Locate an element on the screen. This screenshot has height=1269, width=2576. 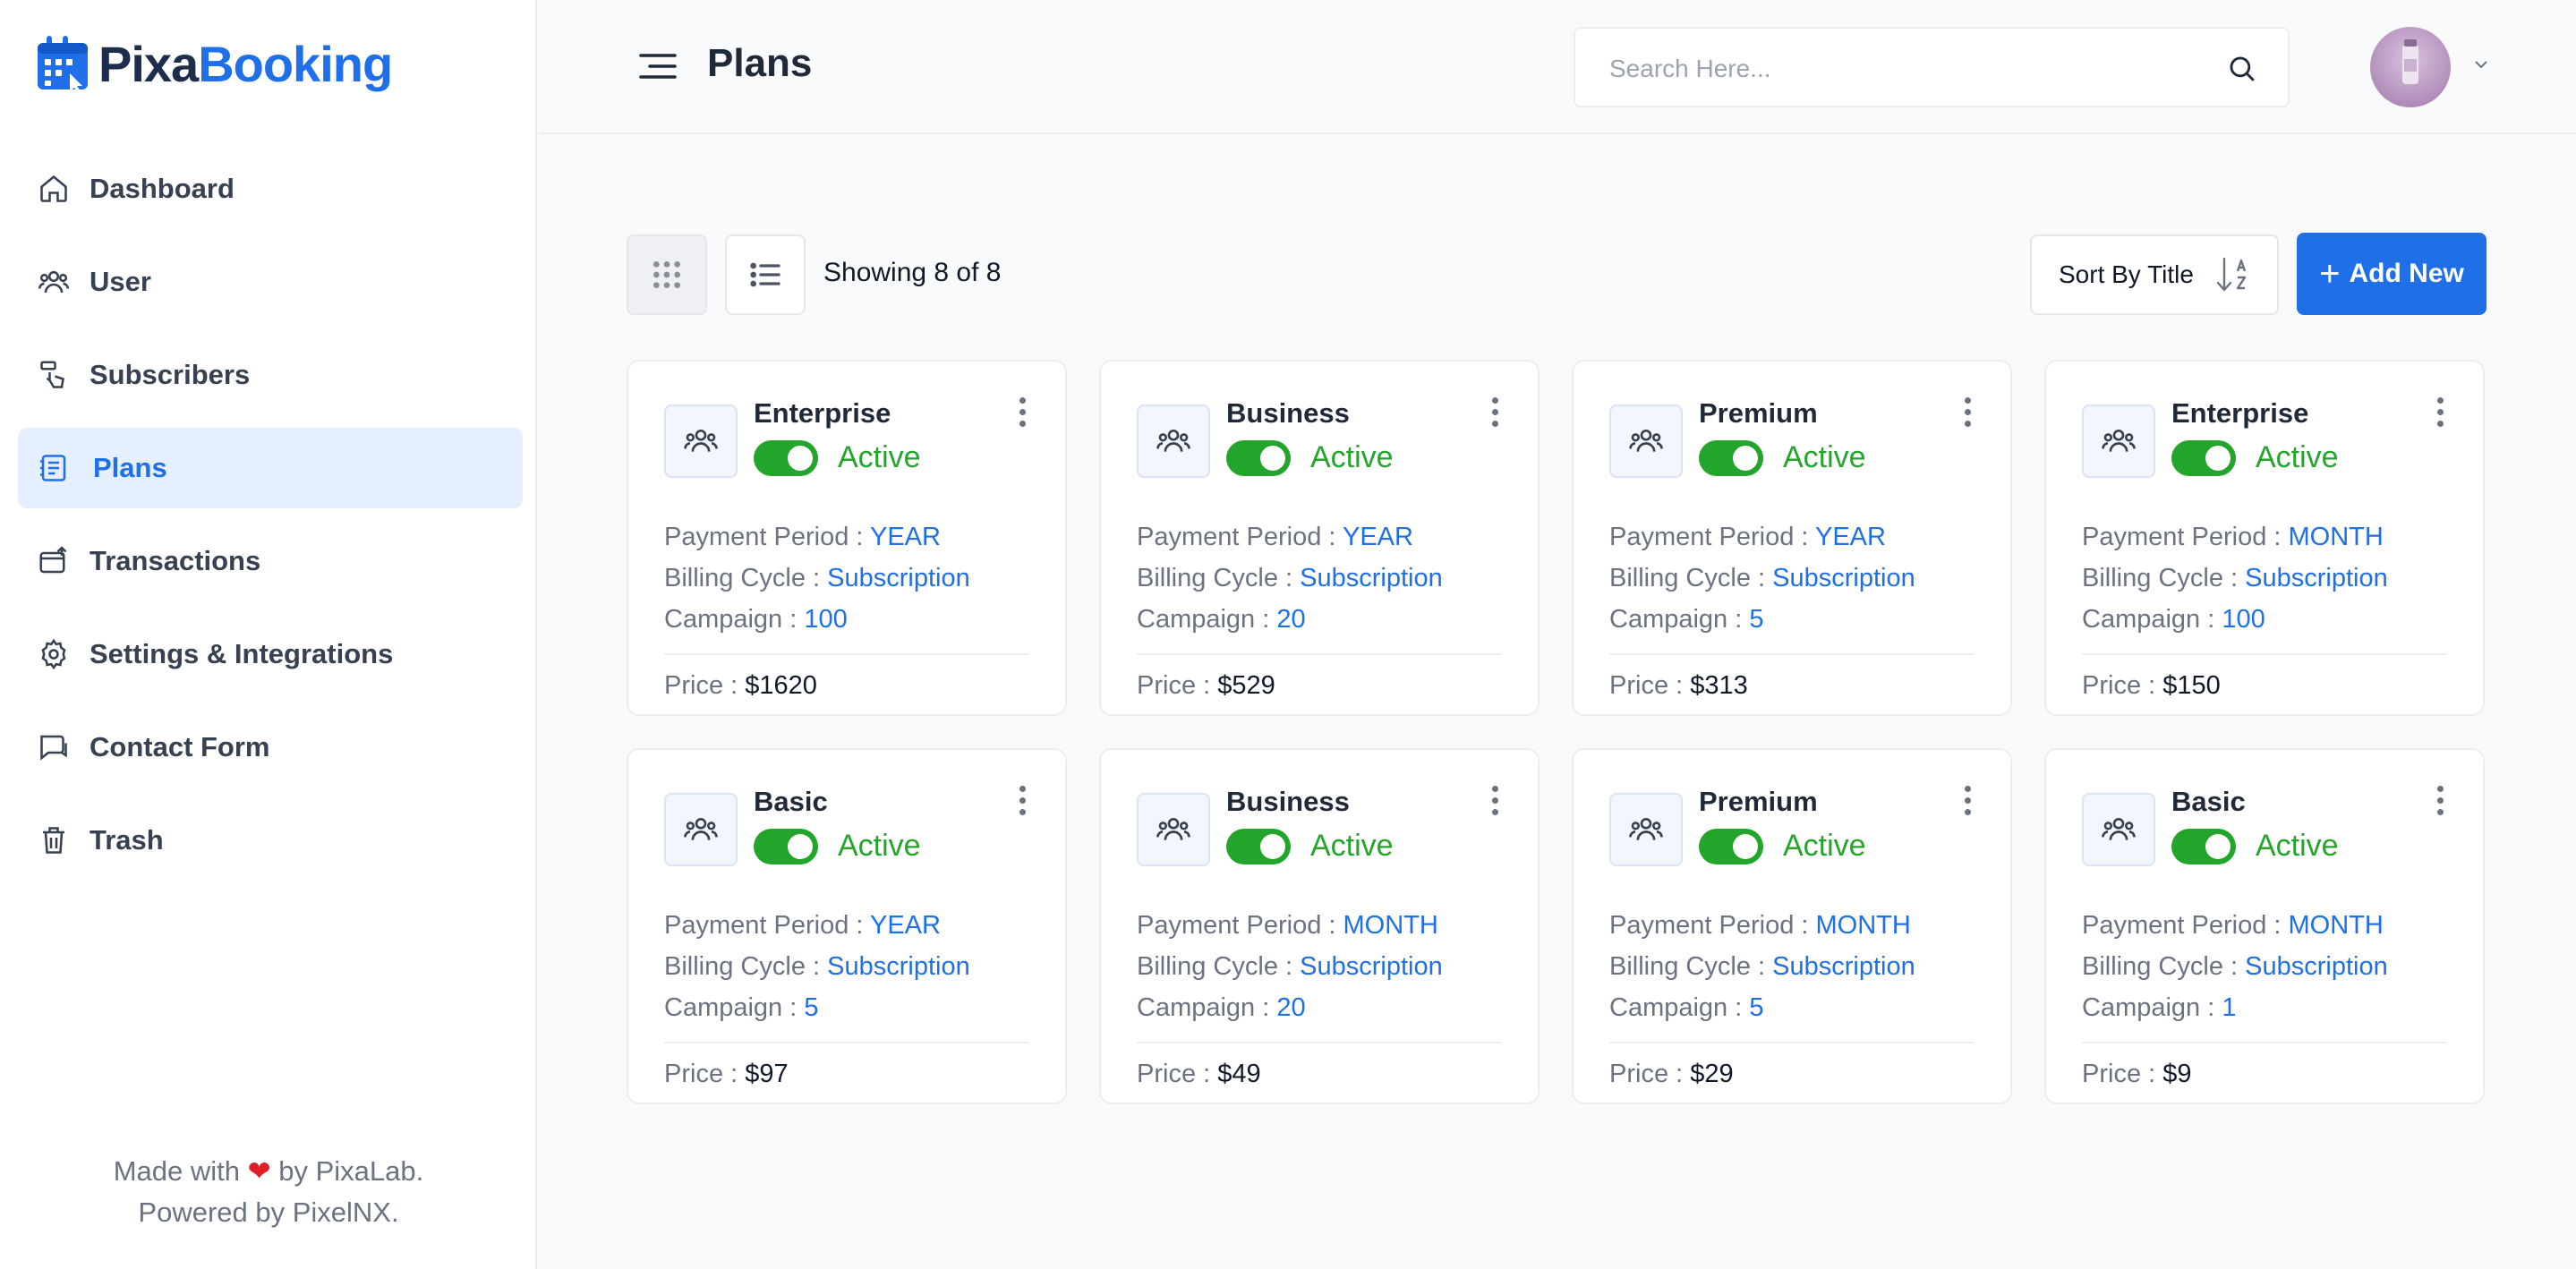
price-value: $313 is located at coordinates (1719, 685).